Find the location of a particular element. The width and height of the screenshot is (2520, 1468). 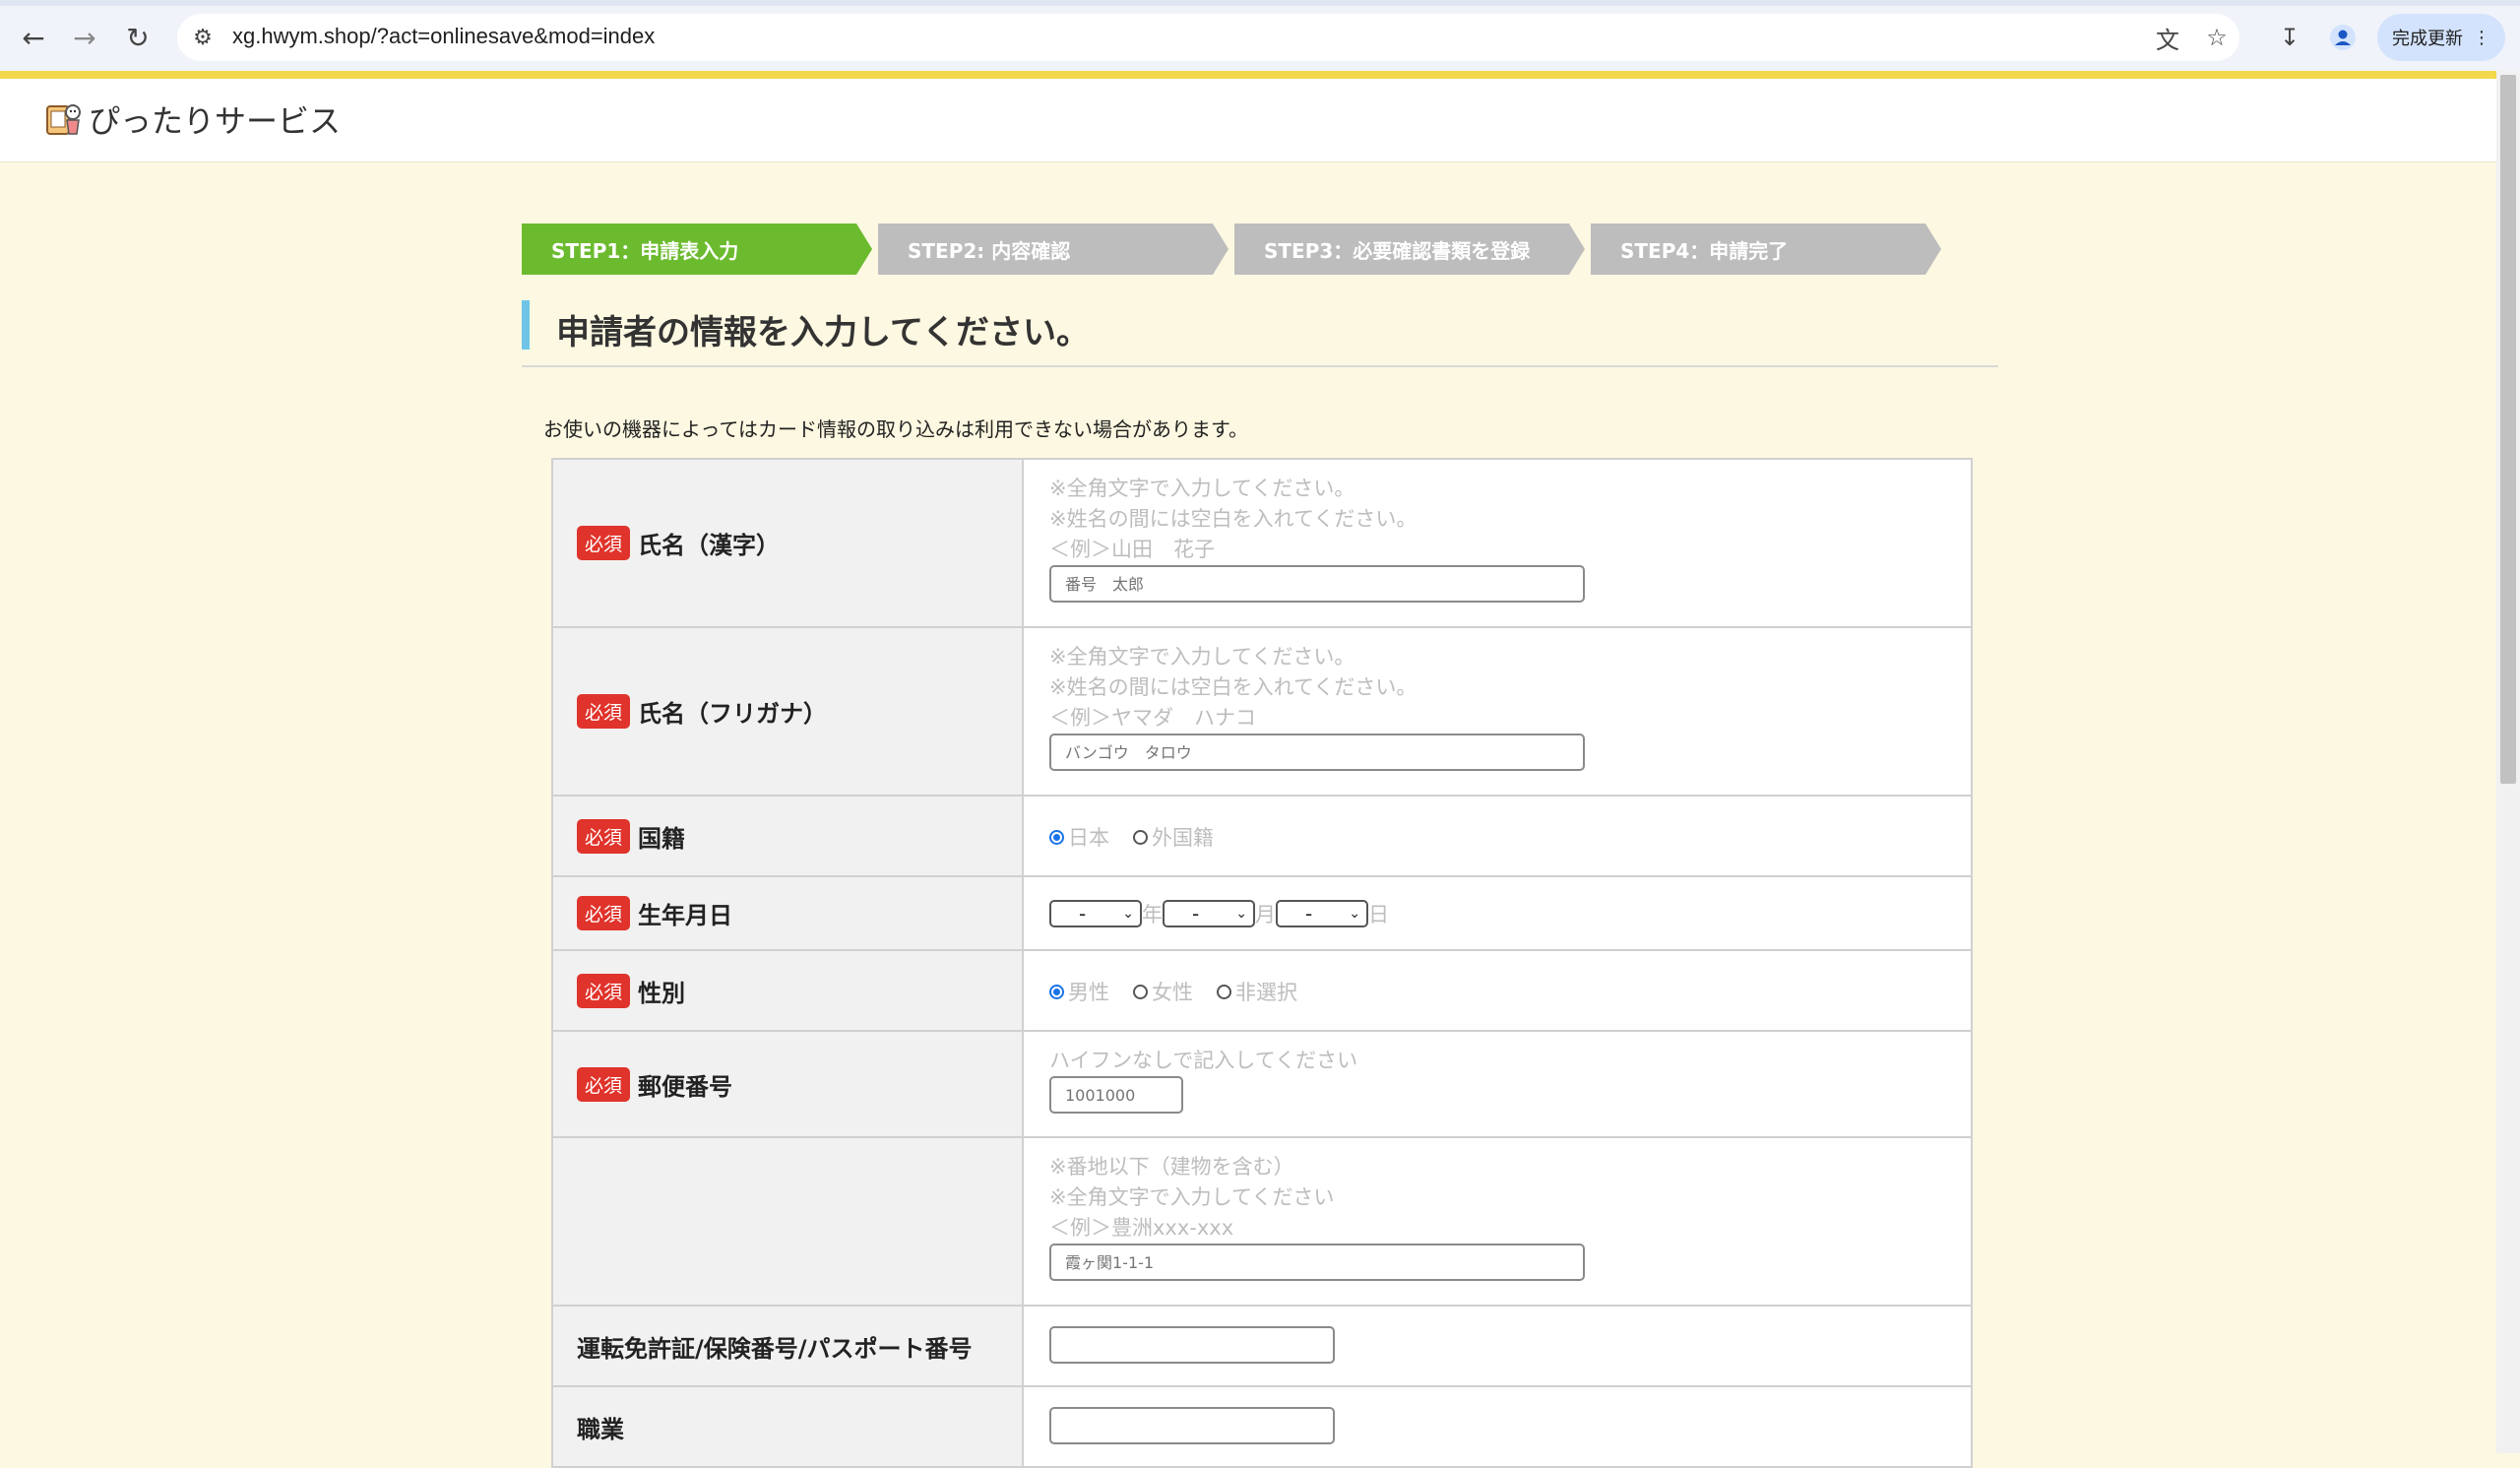

row-address: ※番地以下（建物を含む） ※全角文字で入力してください ＜例＞豊洲xxx-xxx is located at coordinates (1262, 1222).